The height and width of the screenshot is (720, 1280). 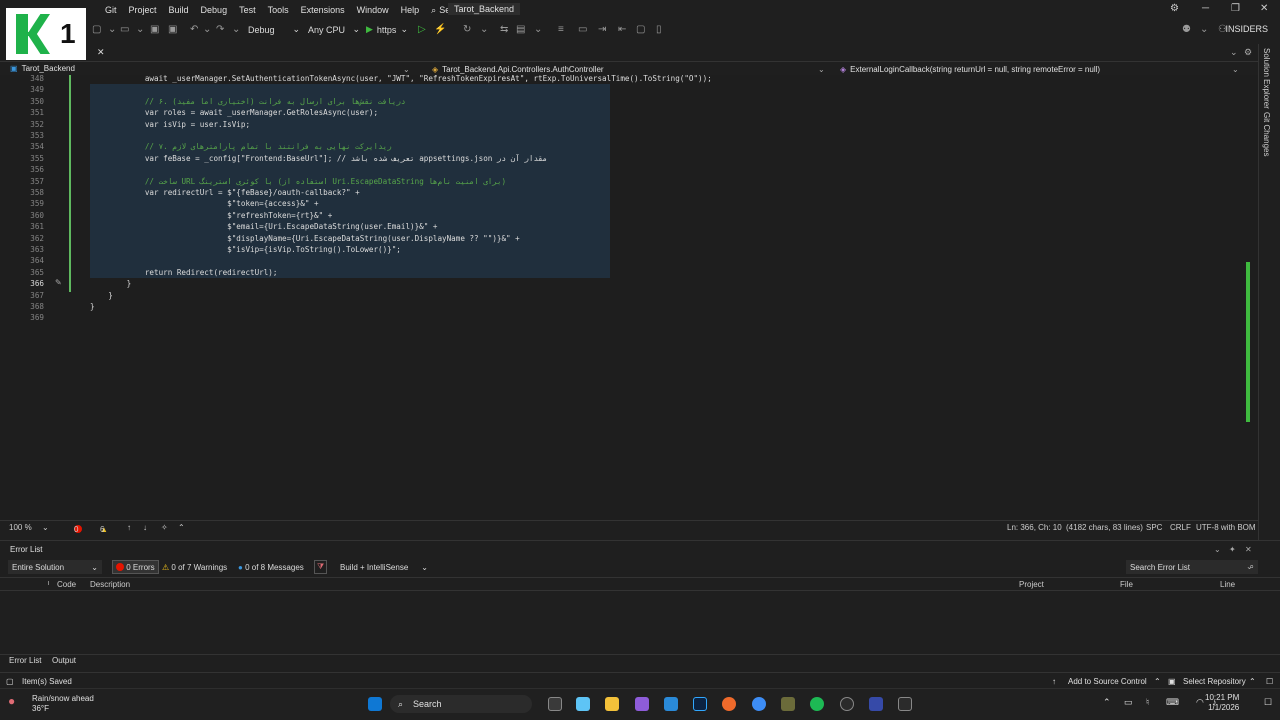 What do you see at coordinates (817, 704) in the screenshot?
I see `spotify-icon` at bounding box center [817, 704].